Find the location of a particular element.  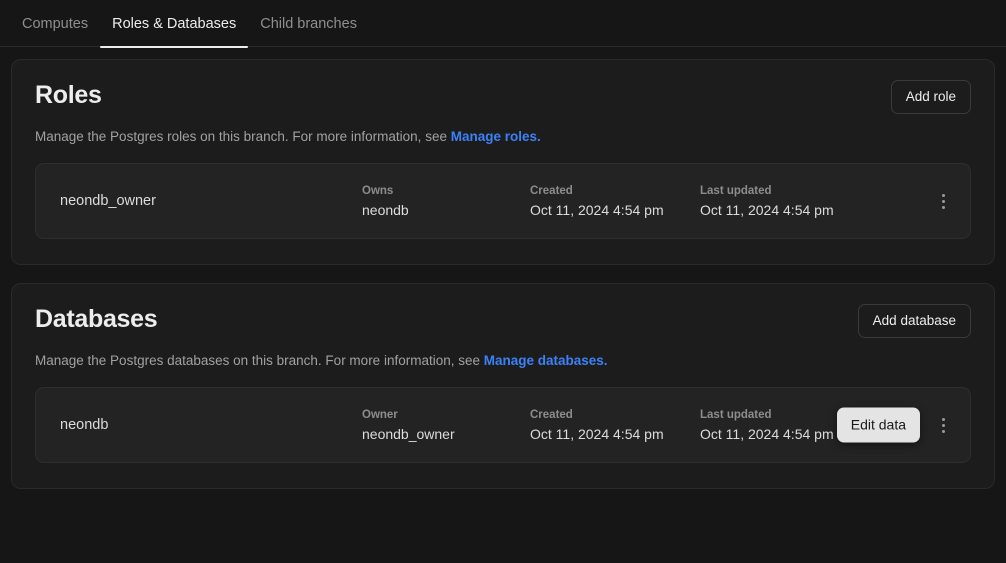

role-name: neondb_owner is located at coordinates (108, 201).